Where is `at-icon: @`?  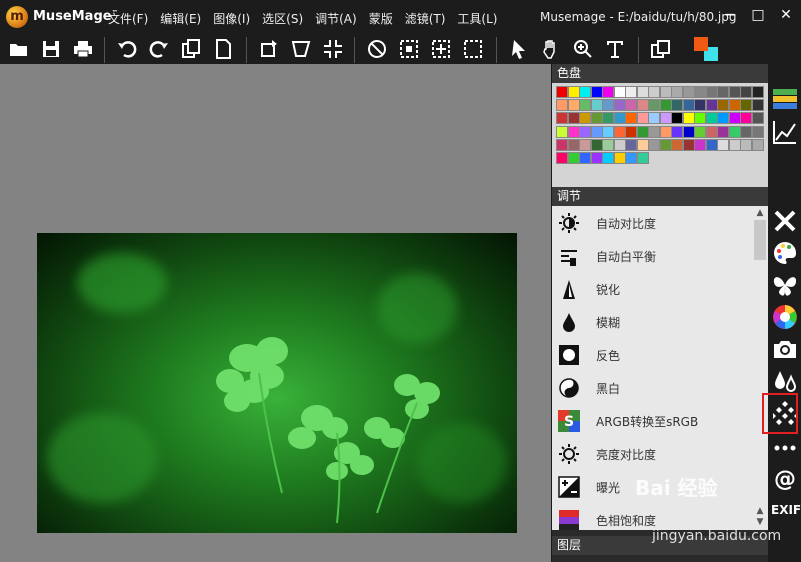 at-icon: @ is located at coordinates (785, 478).